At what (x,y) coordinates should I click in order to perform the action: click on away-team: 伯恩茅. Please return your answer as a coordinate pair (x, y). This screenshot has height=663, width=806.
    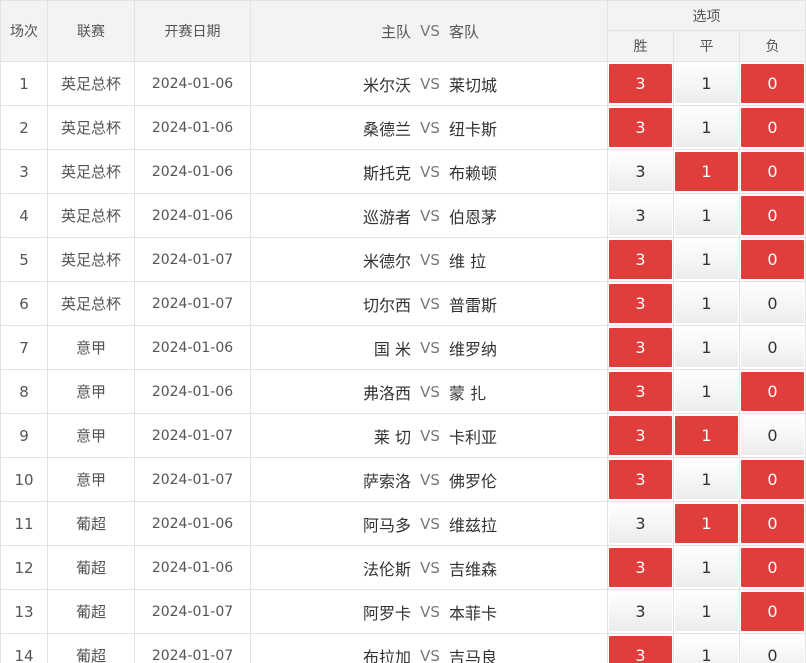
    Looking at the image, I should click on (473, 217).